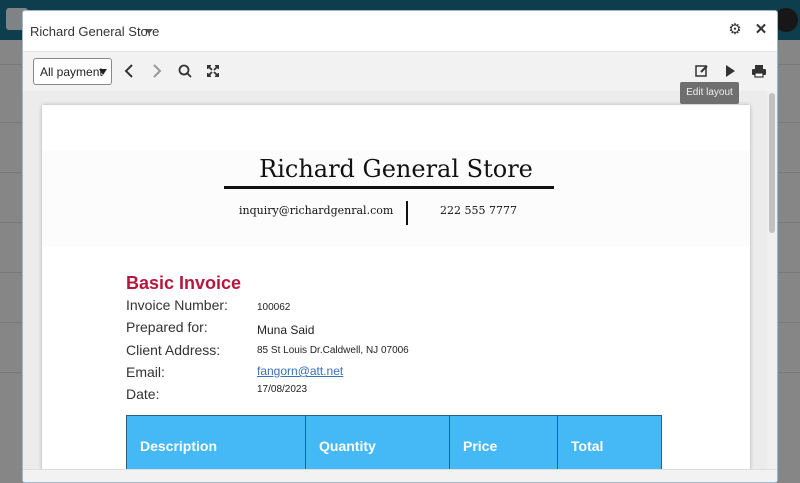 Image resolution: width=800 pixels, height=483 pixels. What do you see at coordinates (300, 371) in the screenshot?
I see `client-email-link: fangorn@att.net` at bounding box center [300, 371].